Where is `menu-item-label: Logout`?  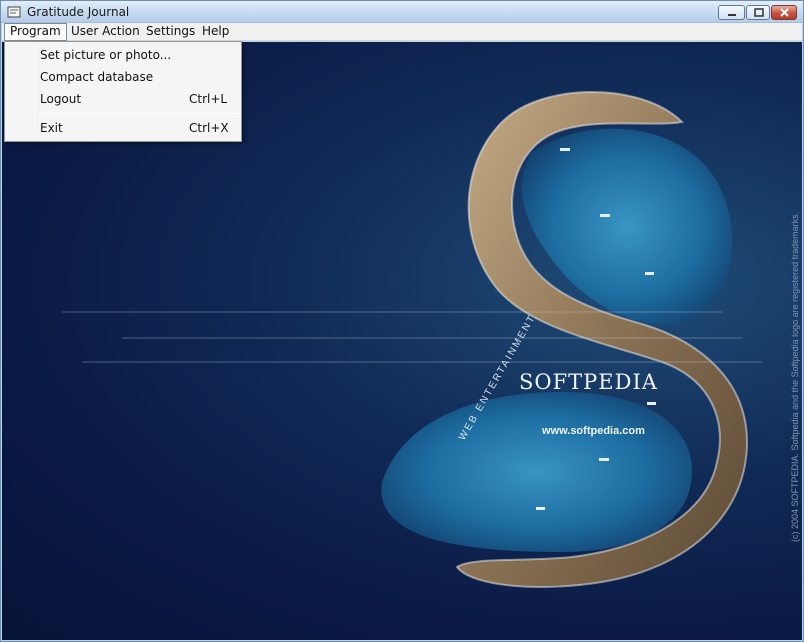
menu-item-label: Logout is located at coordinates (61, 99).